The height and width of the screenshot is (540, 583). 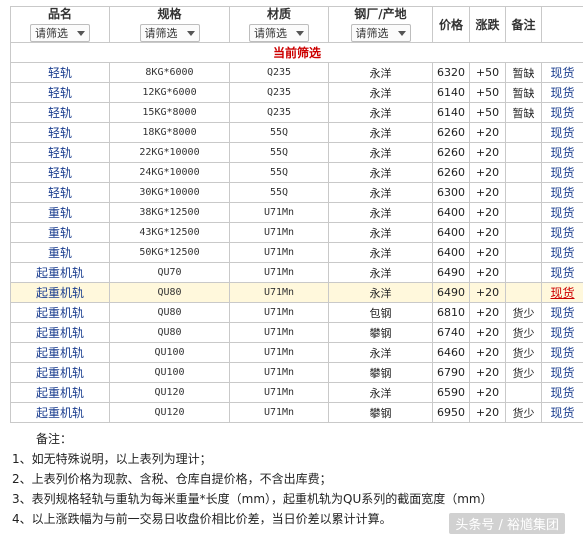 I want to click on price-cell-text: 6140, so click(x=451, y=92).